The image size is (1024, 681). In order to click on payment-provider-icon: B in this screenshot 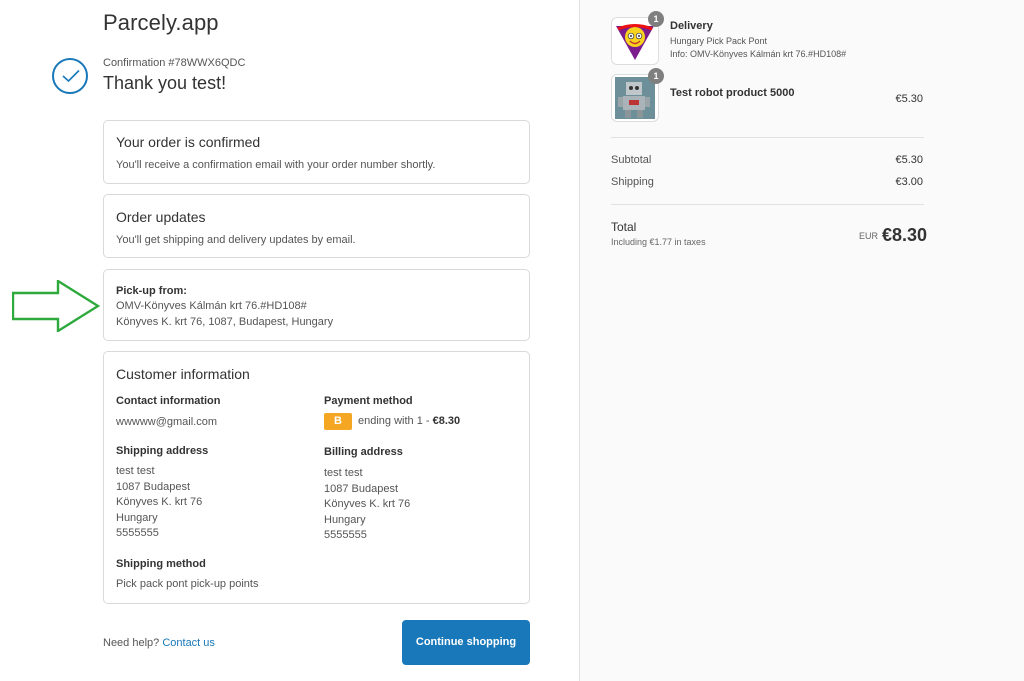, I will do `click(338, 421)`.